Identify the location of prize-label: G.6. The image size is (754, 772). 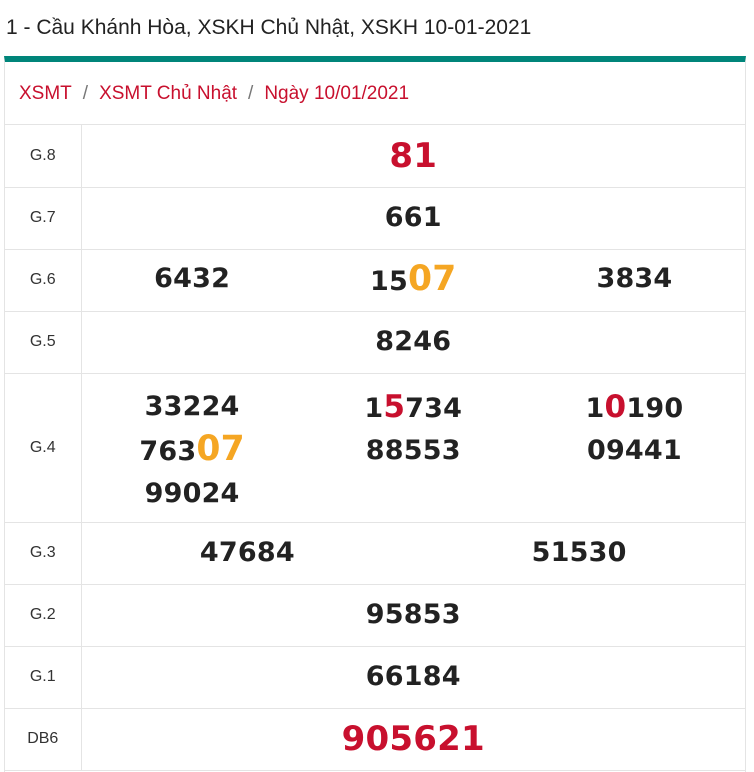
(43, 280).